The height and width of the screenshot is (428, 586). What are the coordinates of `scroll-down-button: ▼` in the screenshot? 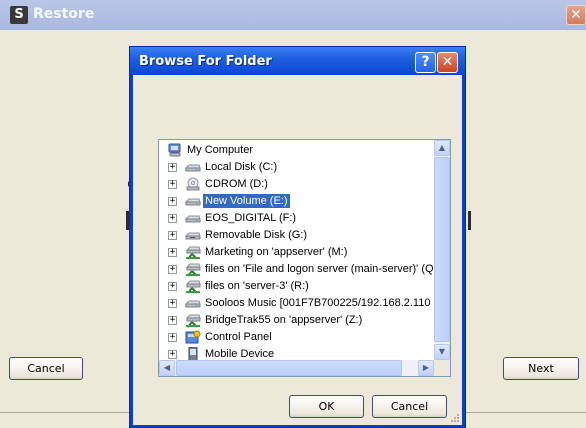 It's located at (442, 352).